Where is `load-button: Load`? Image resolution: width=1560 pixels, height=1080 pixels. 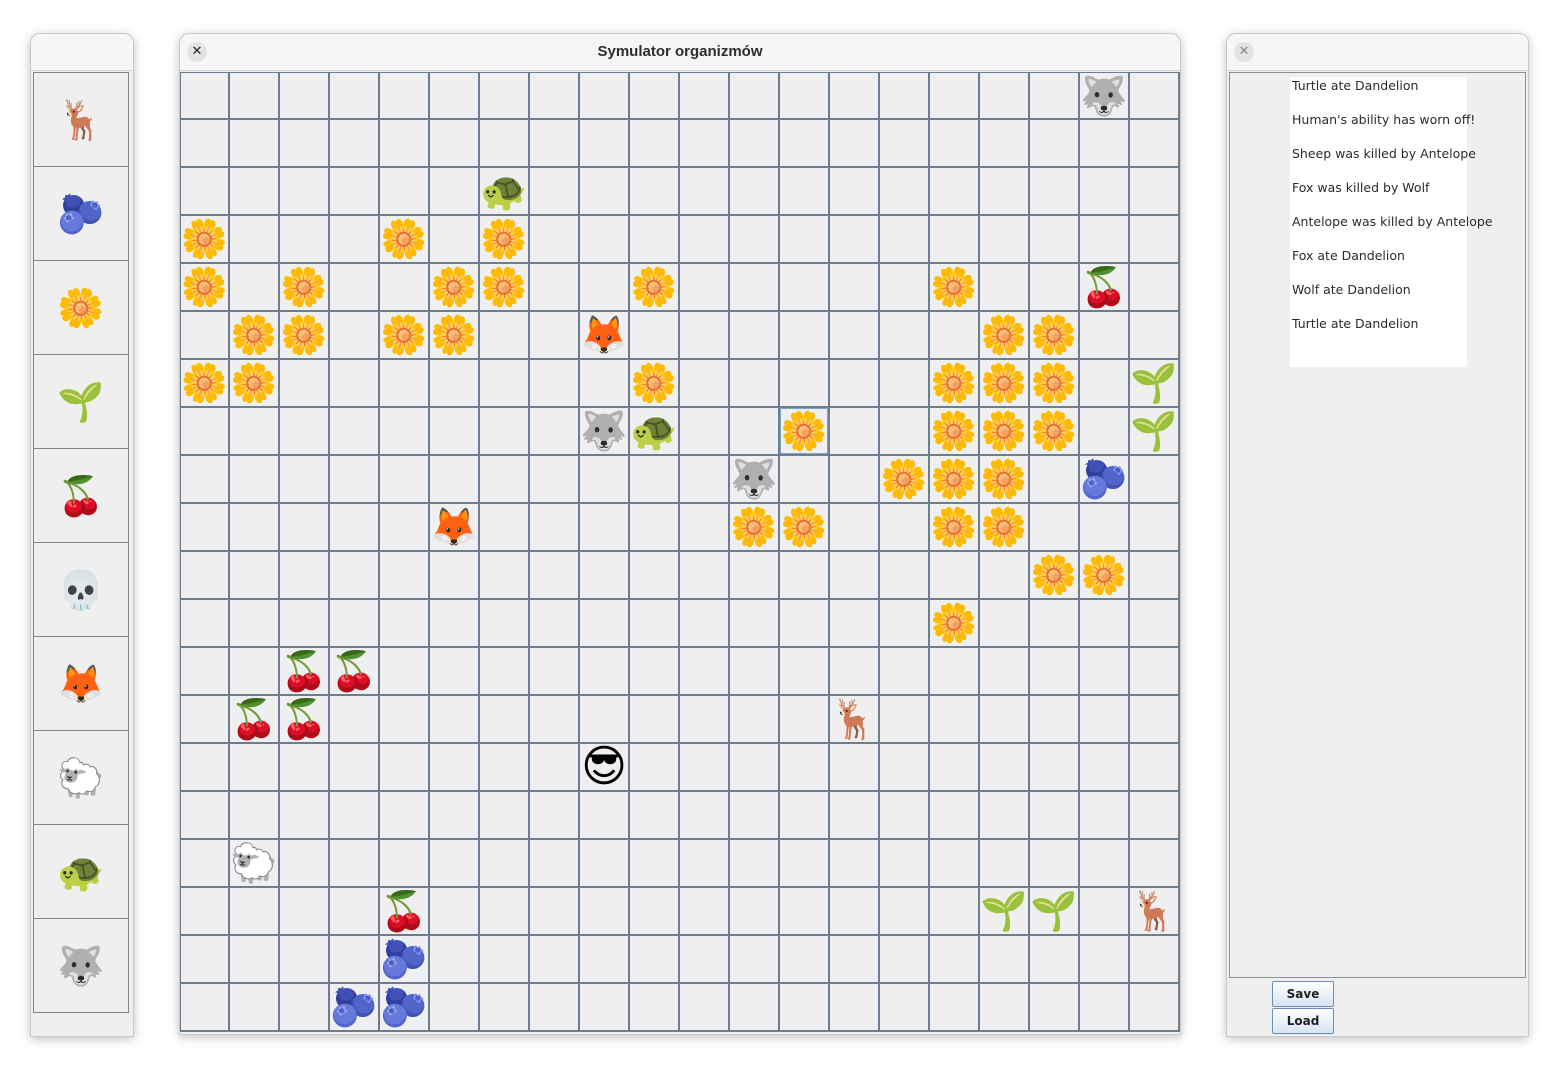
load-button: Load is located at coordinates (1303, 1021).